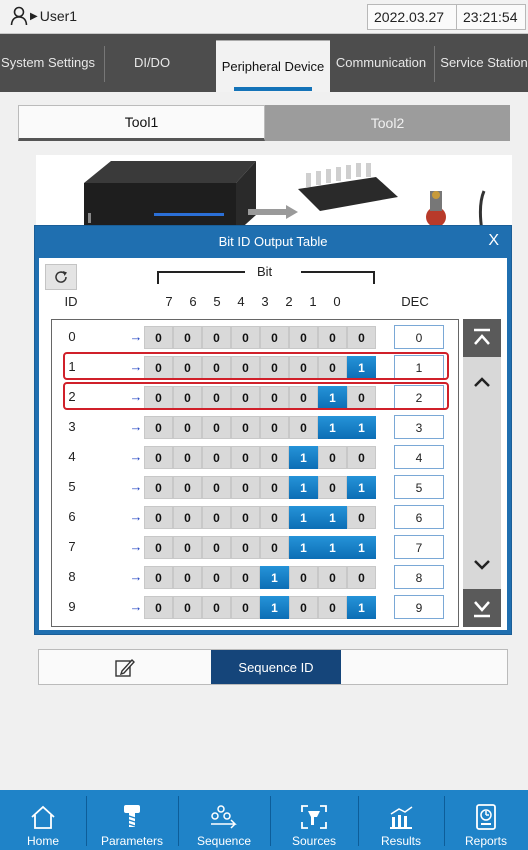 The width and height of the screenshot is (528, 850). What do you see at coordinates (424, 667) in the screenshot?
I see `sequence-id-spacer` at bounding box center [424, 667].